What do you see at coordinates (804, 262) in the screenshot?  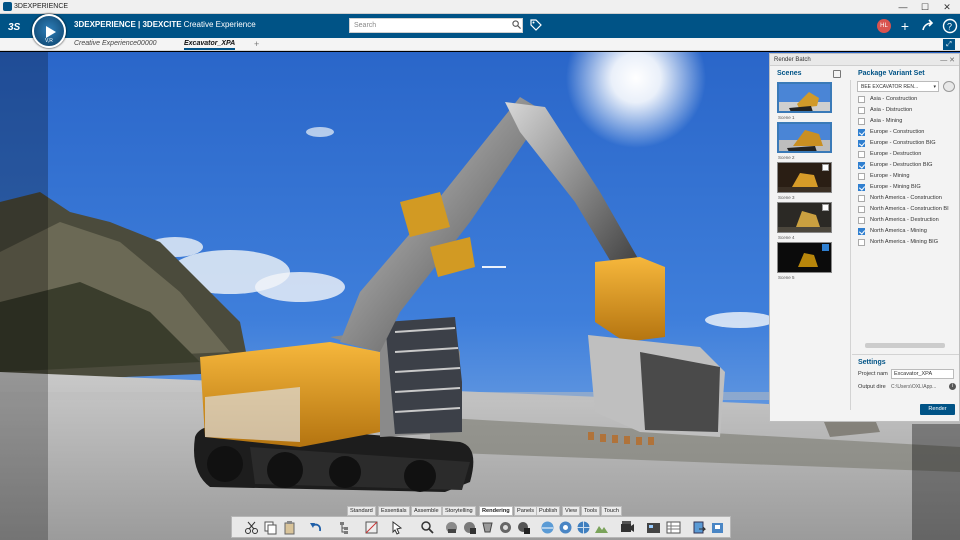 I see `scene-item: Scene 5` at bounding box center [804, 262].